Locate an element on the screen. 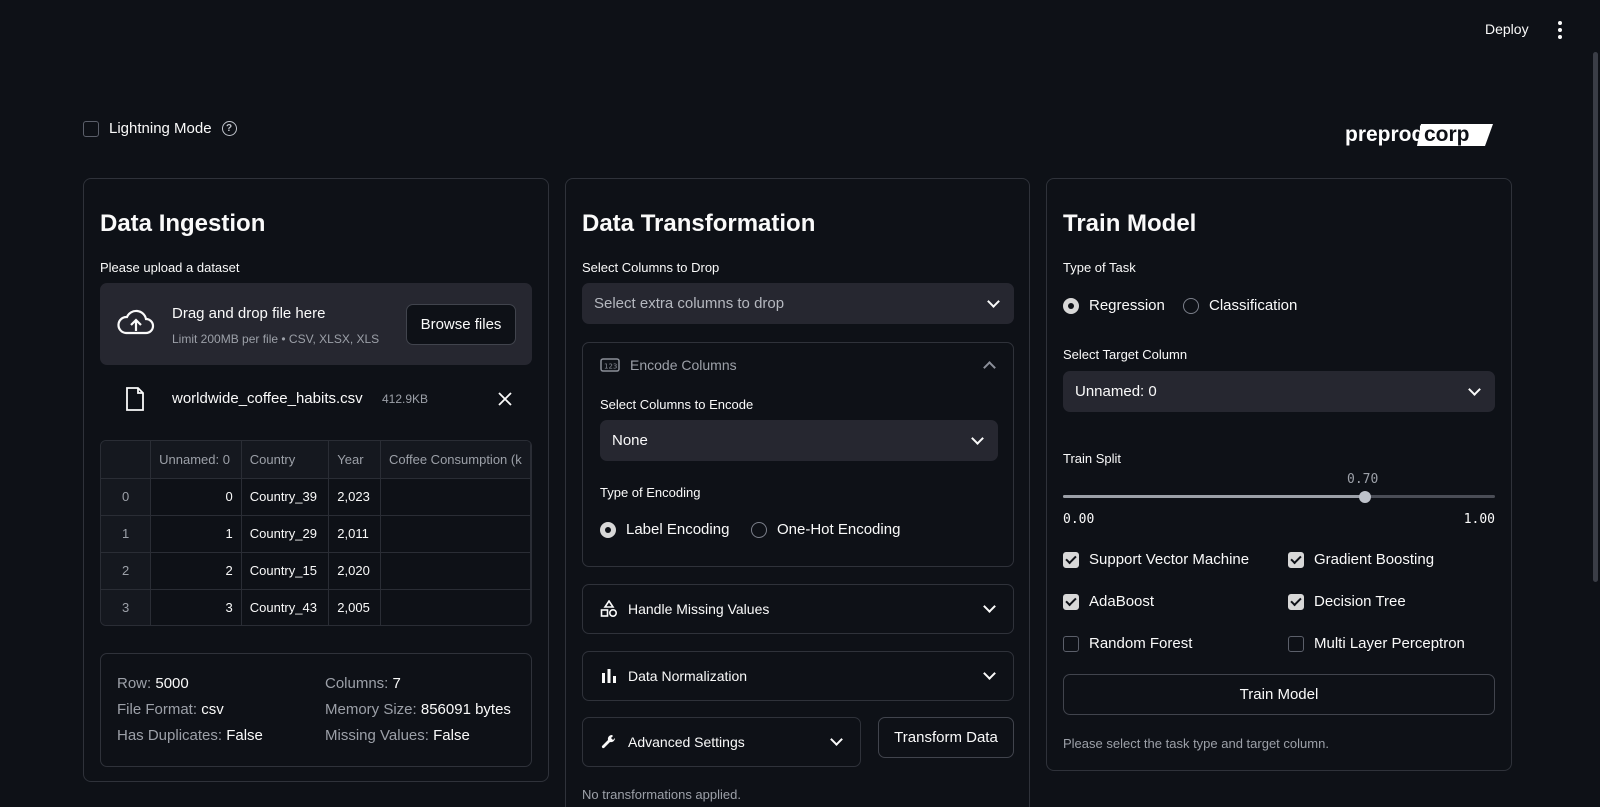 The height and width of the screenshot is (807, 1600). table-cell: 2,020 is located at coordinates (354, 571).